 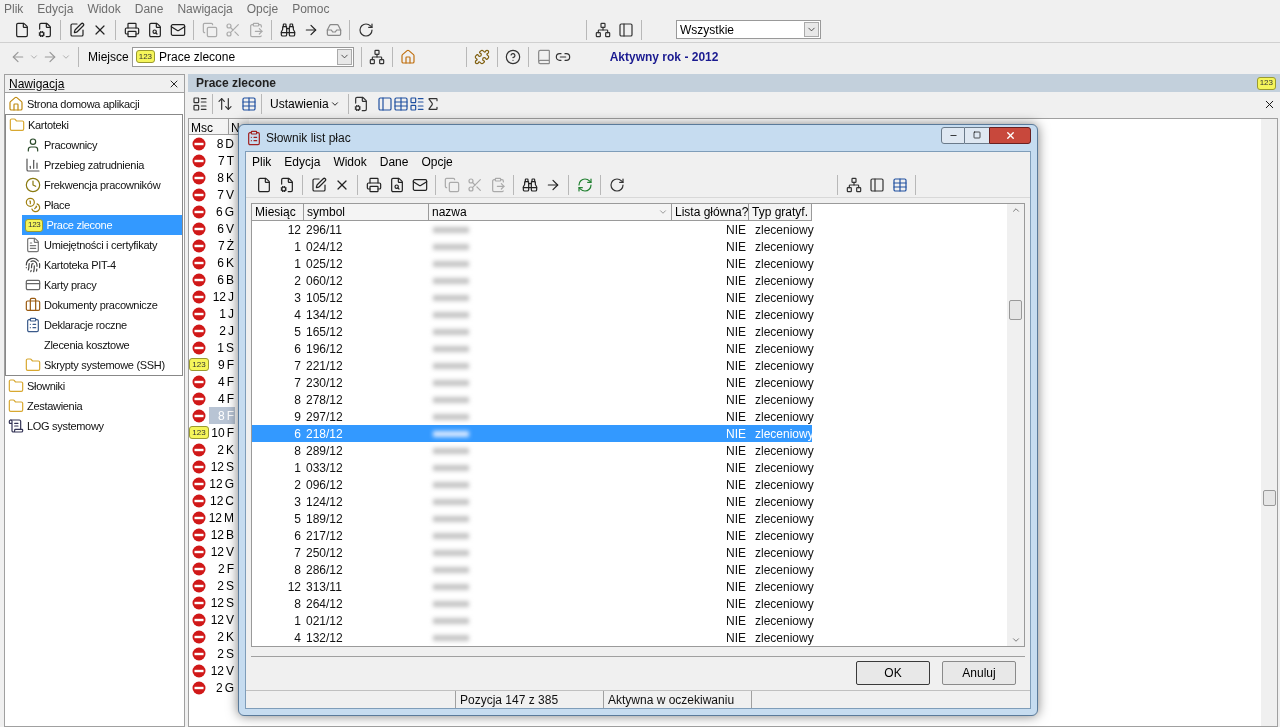 What do you see at coordinates (219, 466) in the screenshot?
I see `table-row: 12 S` at bounding box center [219, 466].